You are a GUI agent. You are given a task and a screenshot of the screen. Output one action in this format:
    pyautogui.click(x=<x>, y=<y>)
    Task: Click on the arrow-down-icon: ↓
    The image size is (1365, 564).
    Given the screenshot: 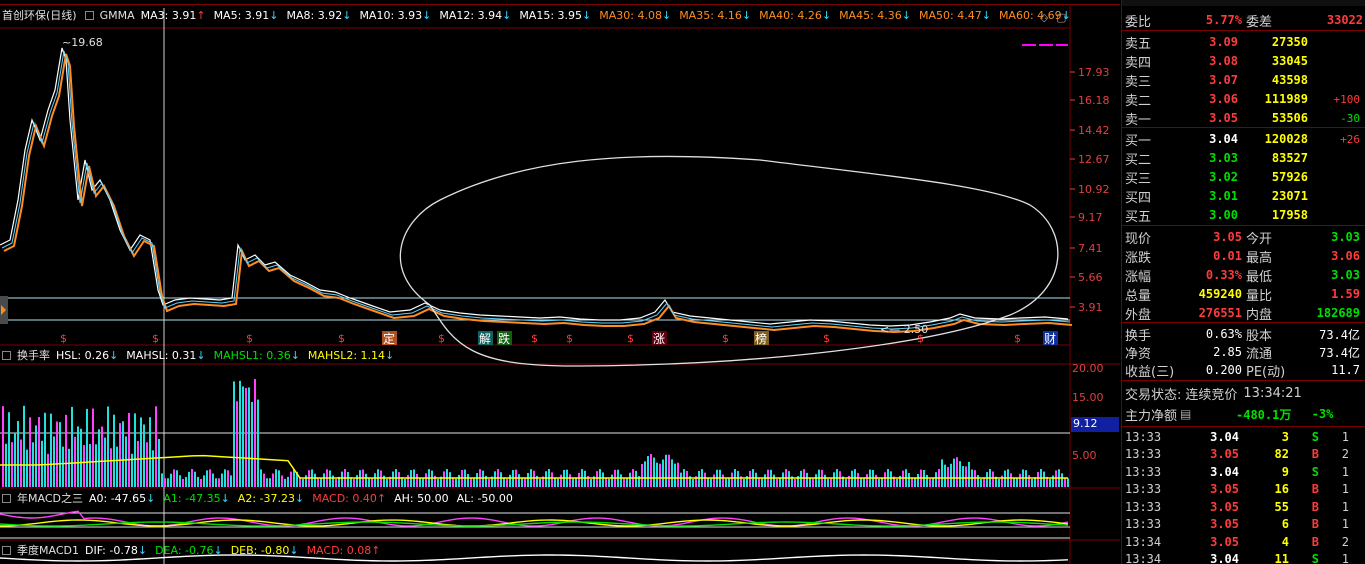 What is the action you would take?
    pyautogui.click(x=390, y=355)
    